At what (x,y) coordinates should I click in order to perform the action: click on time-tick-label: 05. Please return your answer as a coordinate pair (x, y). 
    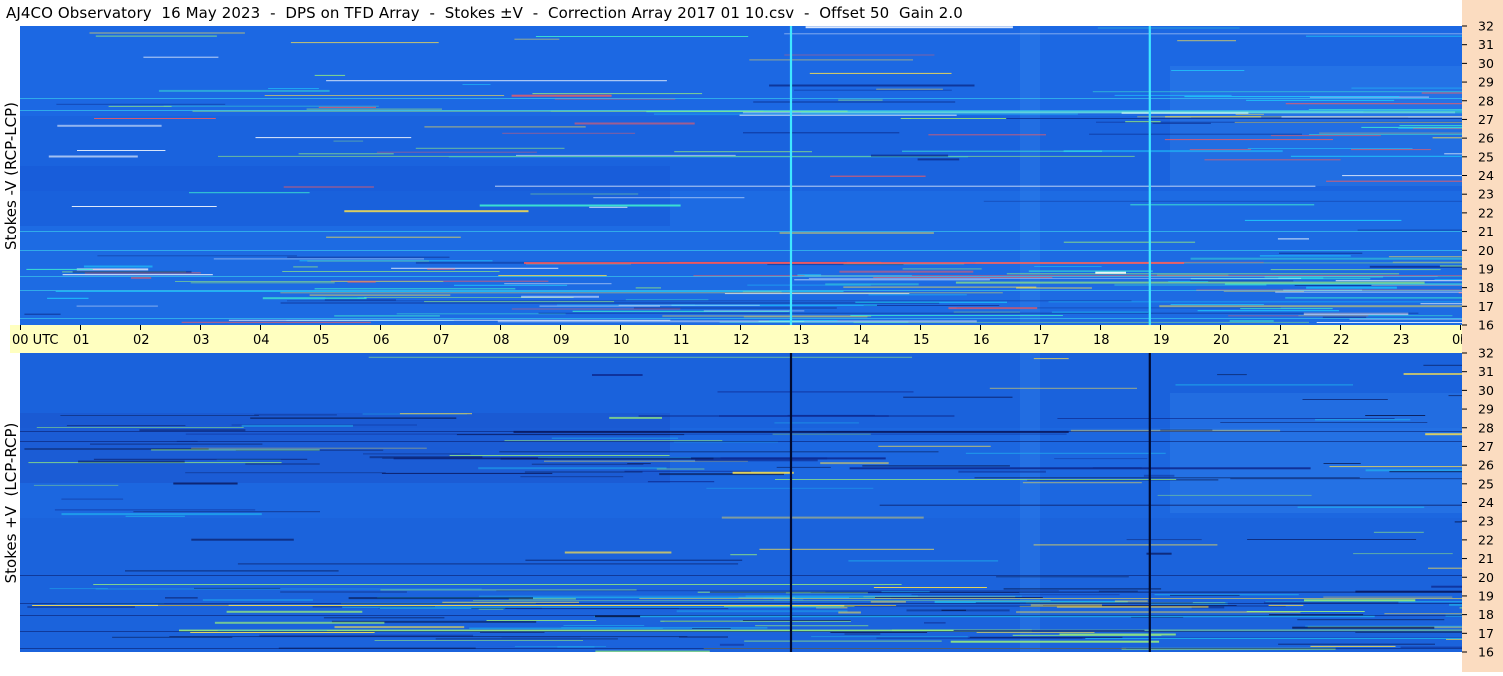
    Looking at the image, I should click on (321, 340).